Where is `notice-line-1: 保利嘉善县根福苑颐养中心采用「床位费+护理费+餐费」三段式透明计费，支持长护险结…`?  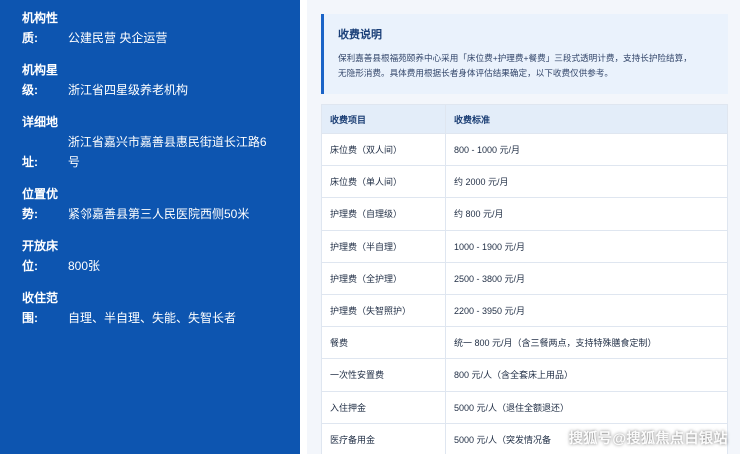 notice-line-1: 保利嘉善县根福苑颐养中心采用「床位费+护理费+餐费」三段式透明计费，支持长护险结… is located at coordinates (515, 58).